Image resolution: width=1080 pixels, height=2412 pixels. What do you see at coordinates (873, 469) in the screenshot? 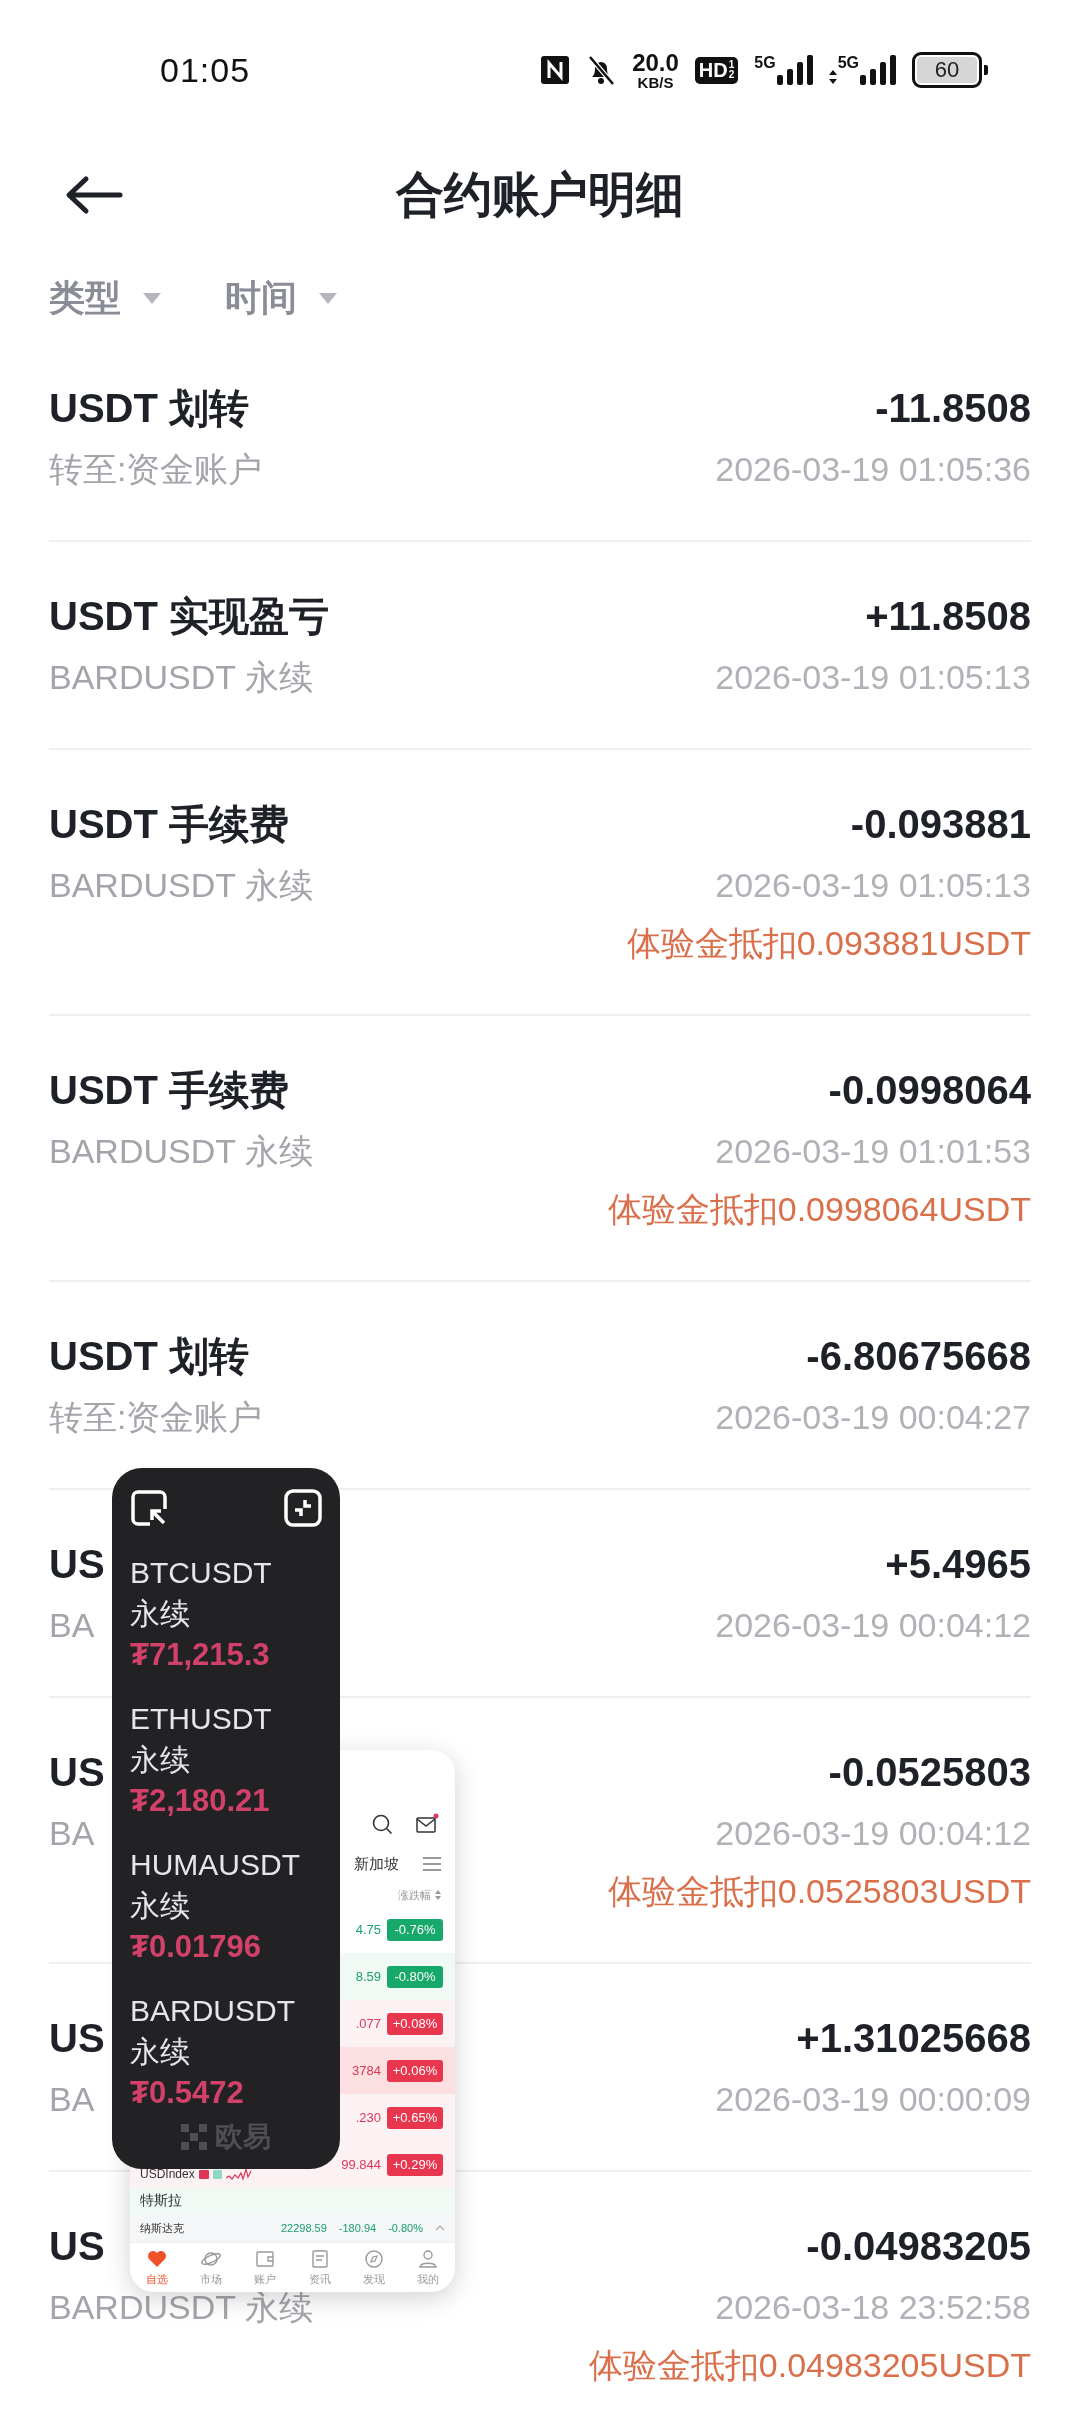
I see `record-time: 2026-03-19 01:05:36` at bounding box center [873, 469].